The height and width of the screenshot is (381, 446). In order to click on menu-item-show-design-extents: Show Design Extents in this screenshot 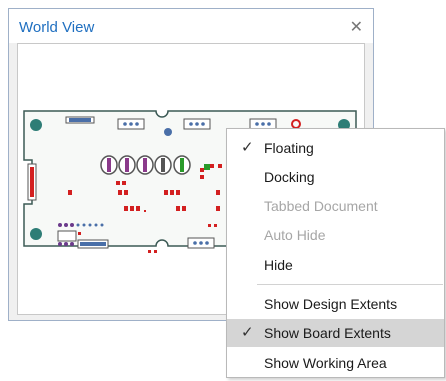, I will do `click(335, 304)`.